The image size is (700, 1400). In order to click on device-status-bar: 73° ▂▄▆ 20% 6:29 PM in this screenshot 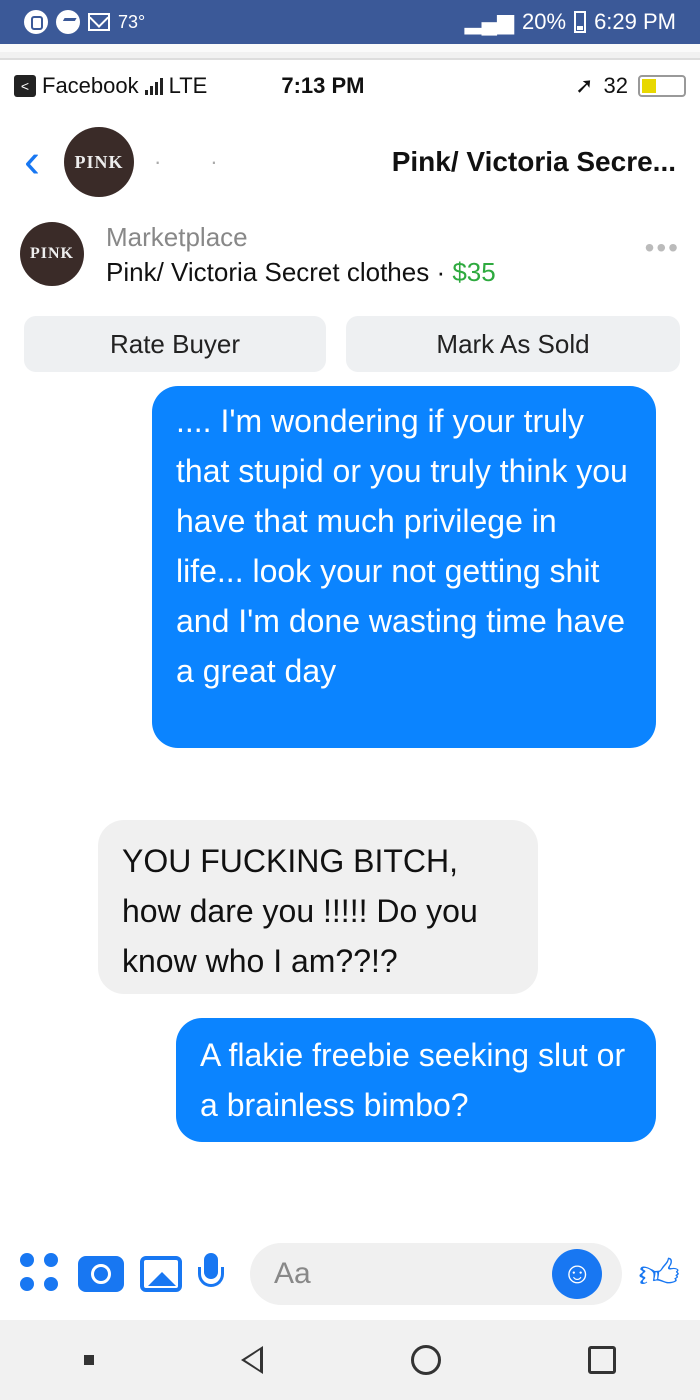, I will do `click(350, 22)`.